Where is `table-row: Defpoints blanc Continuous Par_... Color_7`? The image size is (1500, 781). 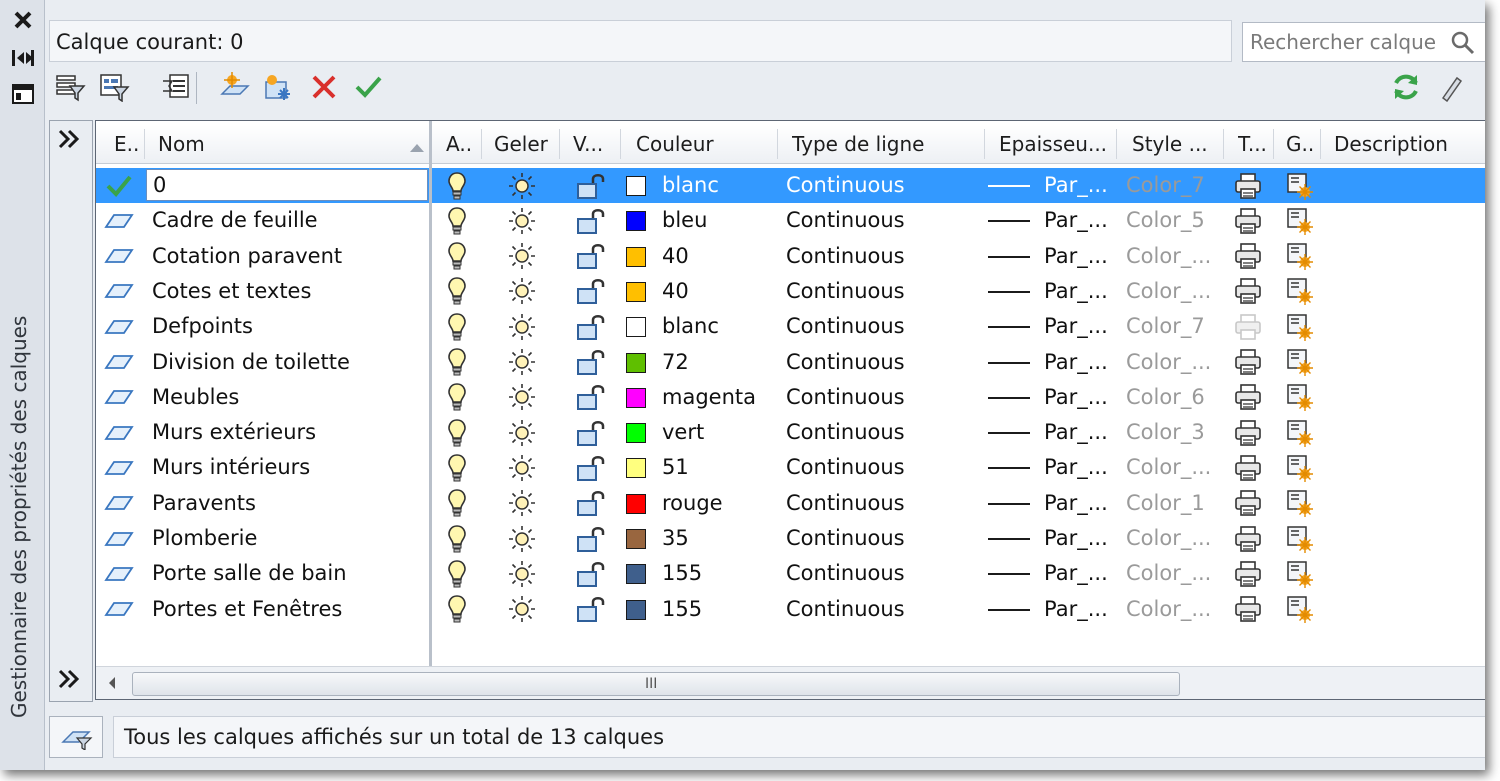
table-row: Defpoints blanc Continuous Par_... Color_7 is located at coordinates (790, 326).